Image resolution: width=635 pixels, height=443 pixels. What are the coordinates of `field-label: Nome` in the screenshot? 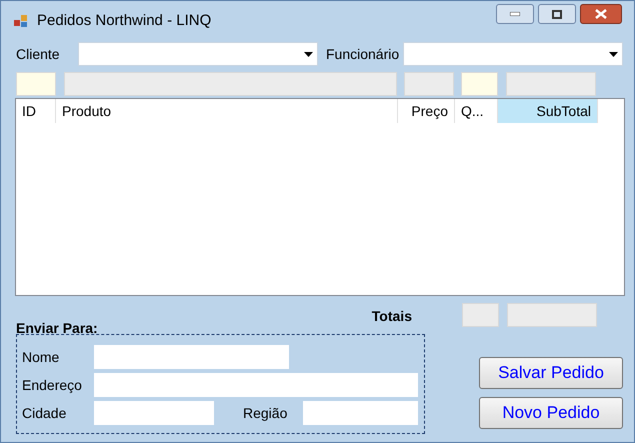 It's located at (41, 357).